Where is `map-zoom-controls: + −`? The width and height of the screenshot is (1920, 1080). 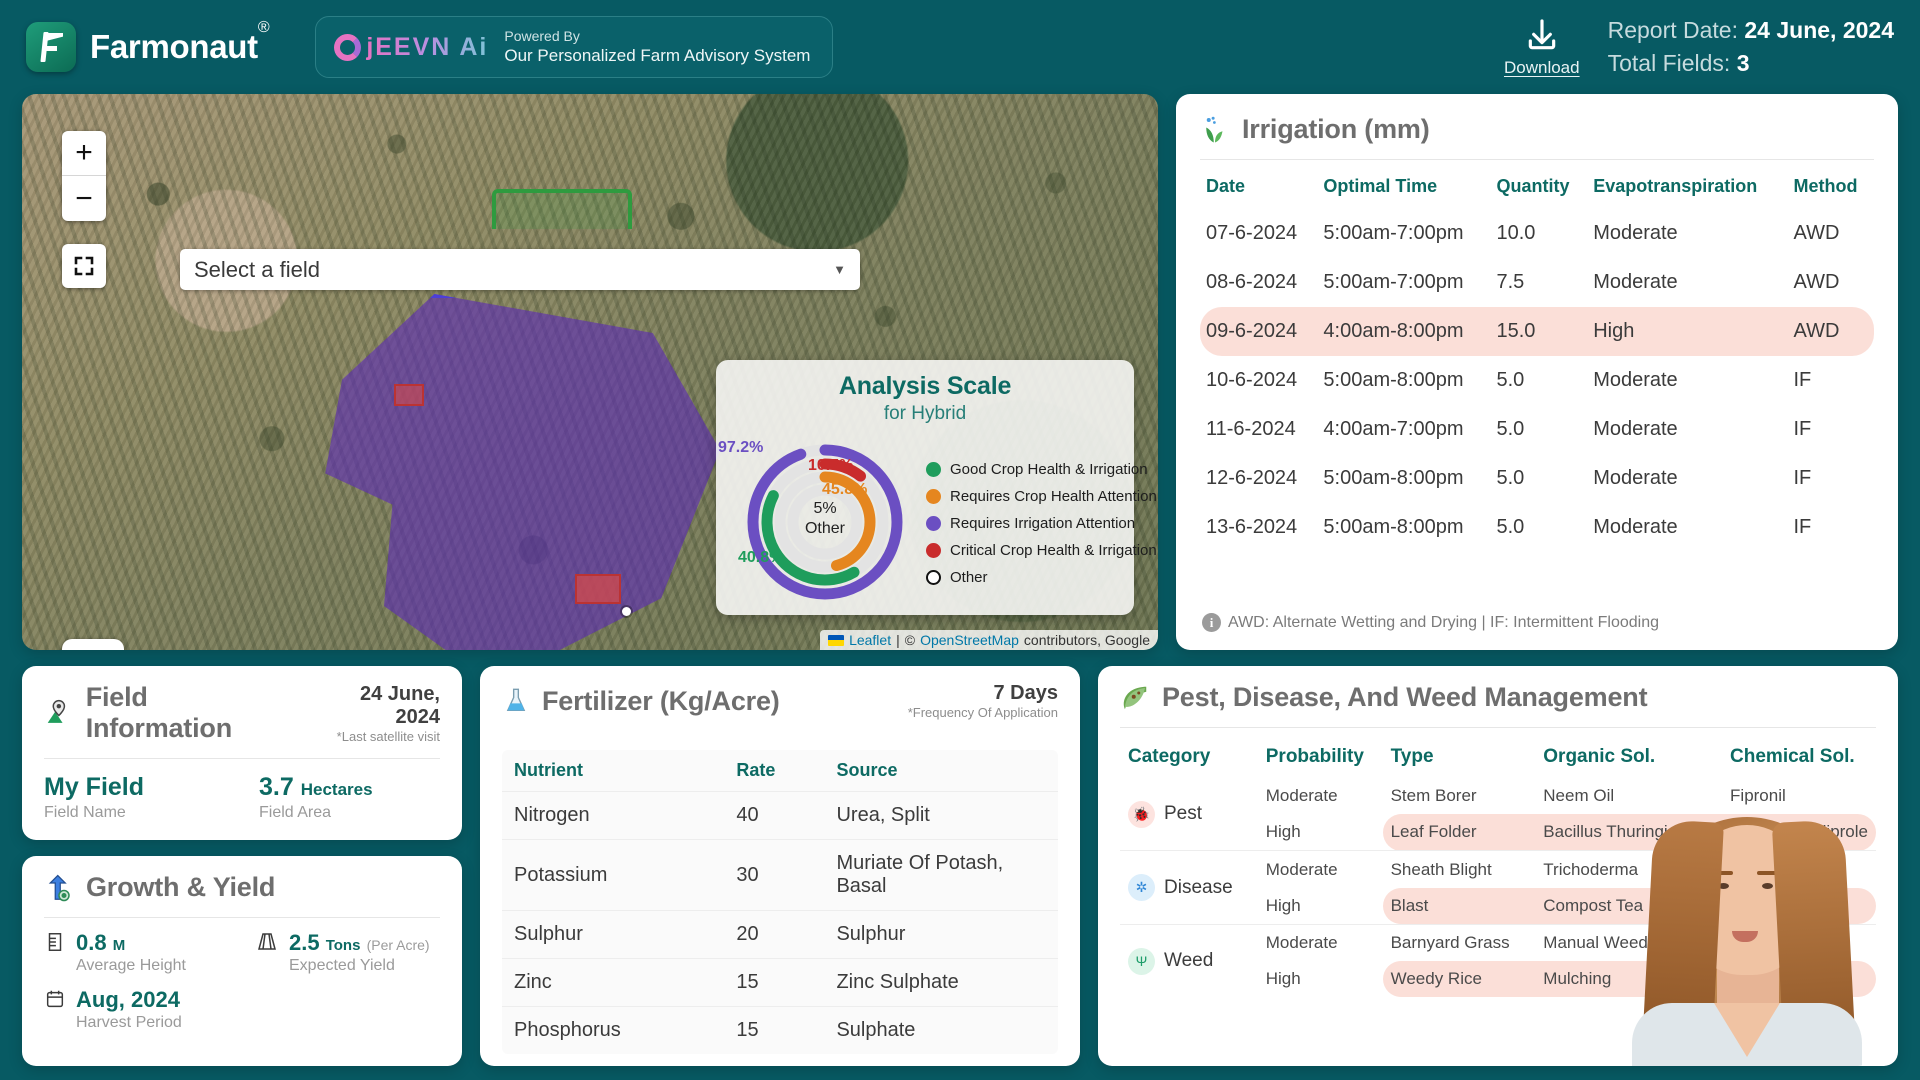 map-zoom-controls: + − is located at coordinates (84, 176).